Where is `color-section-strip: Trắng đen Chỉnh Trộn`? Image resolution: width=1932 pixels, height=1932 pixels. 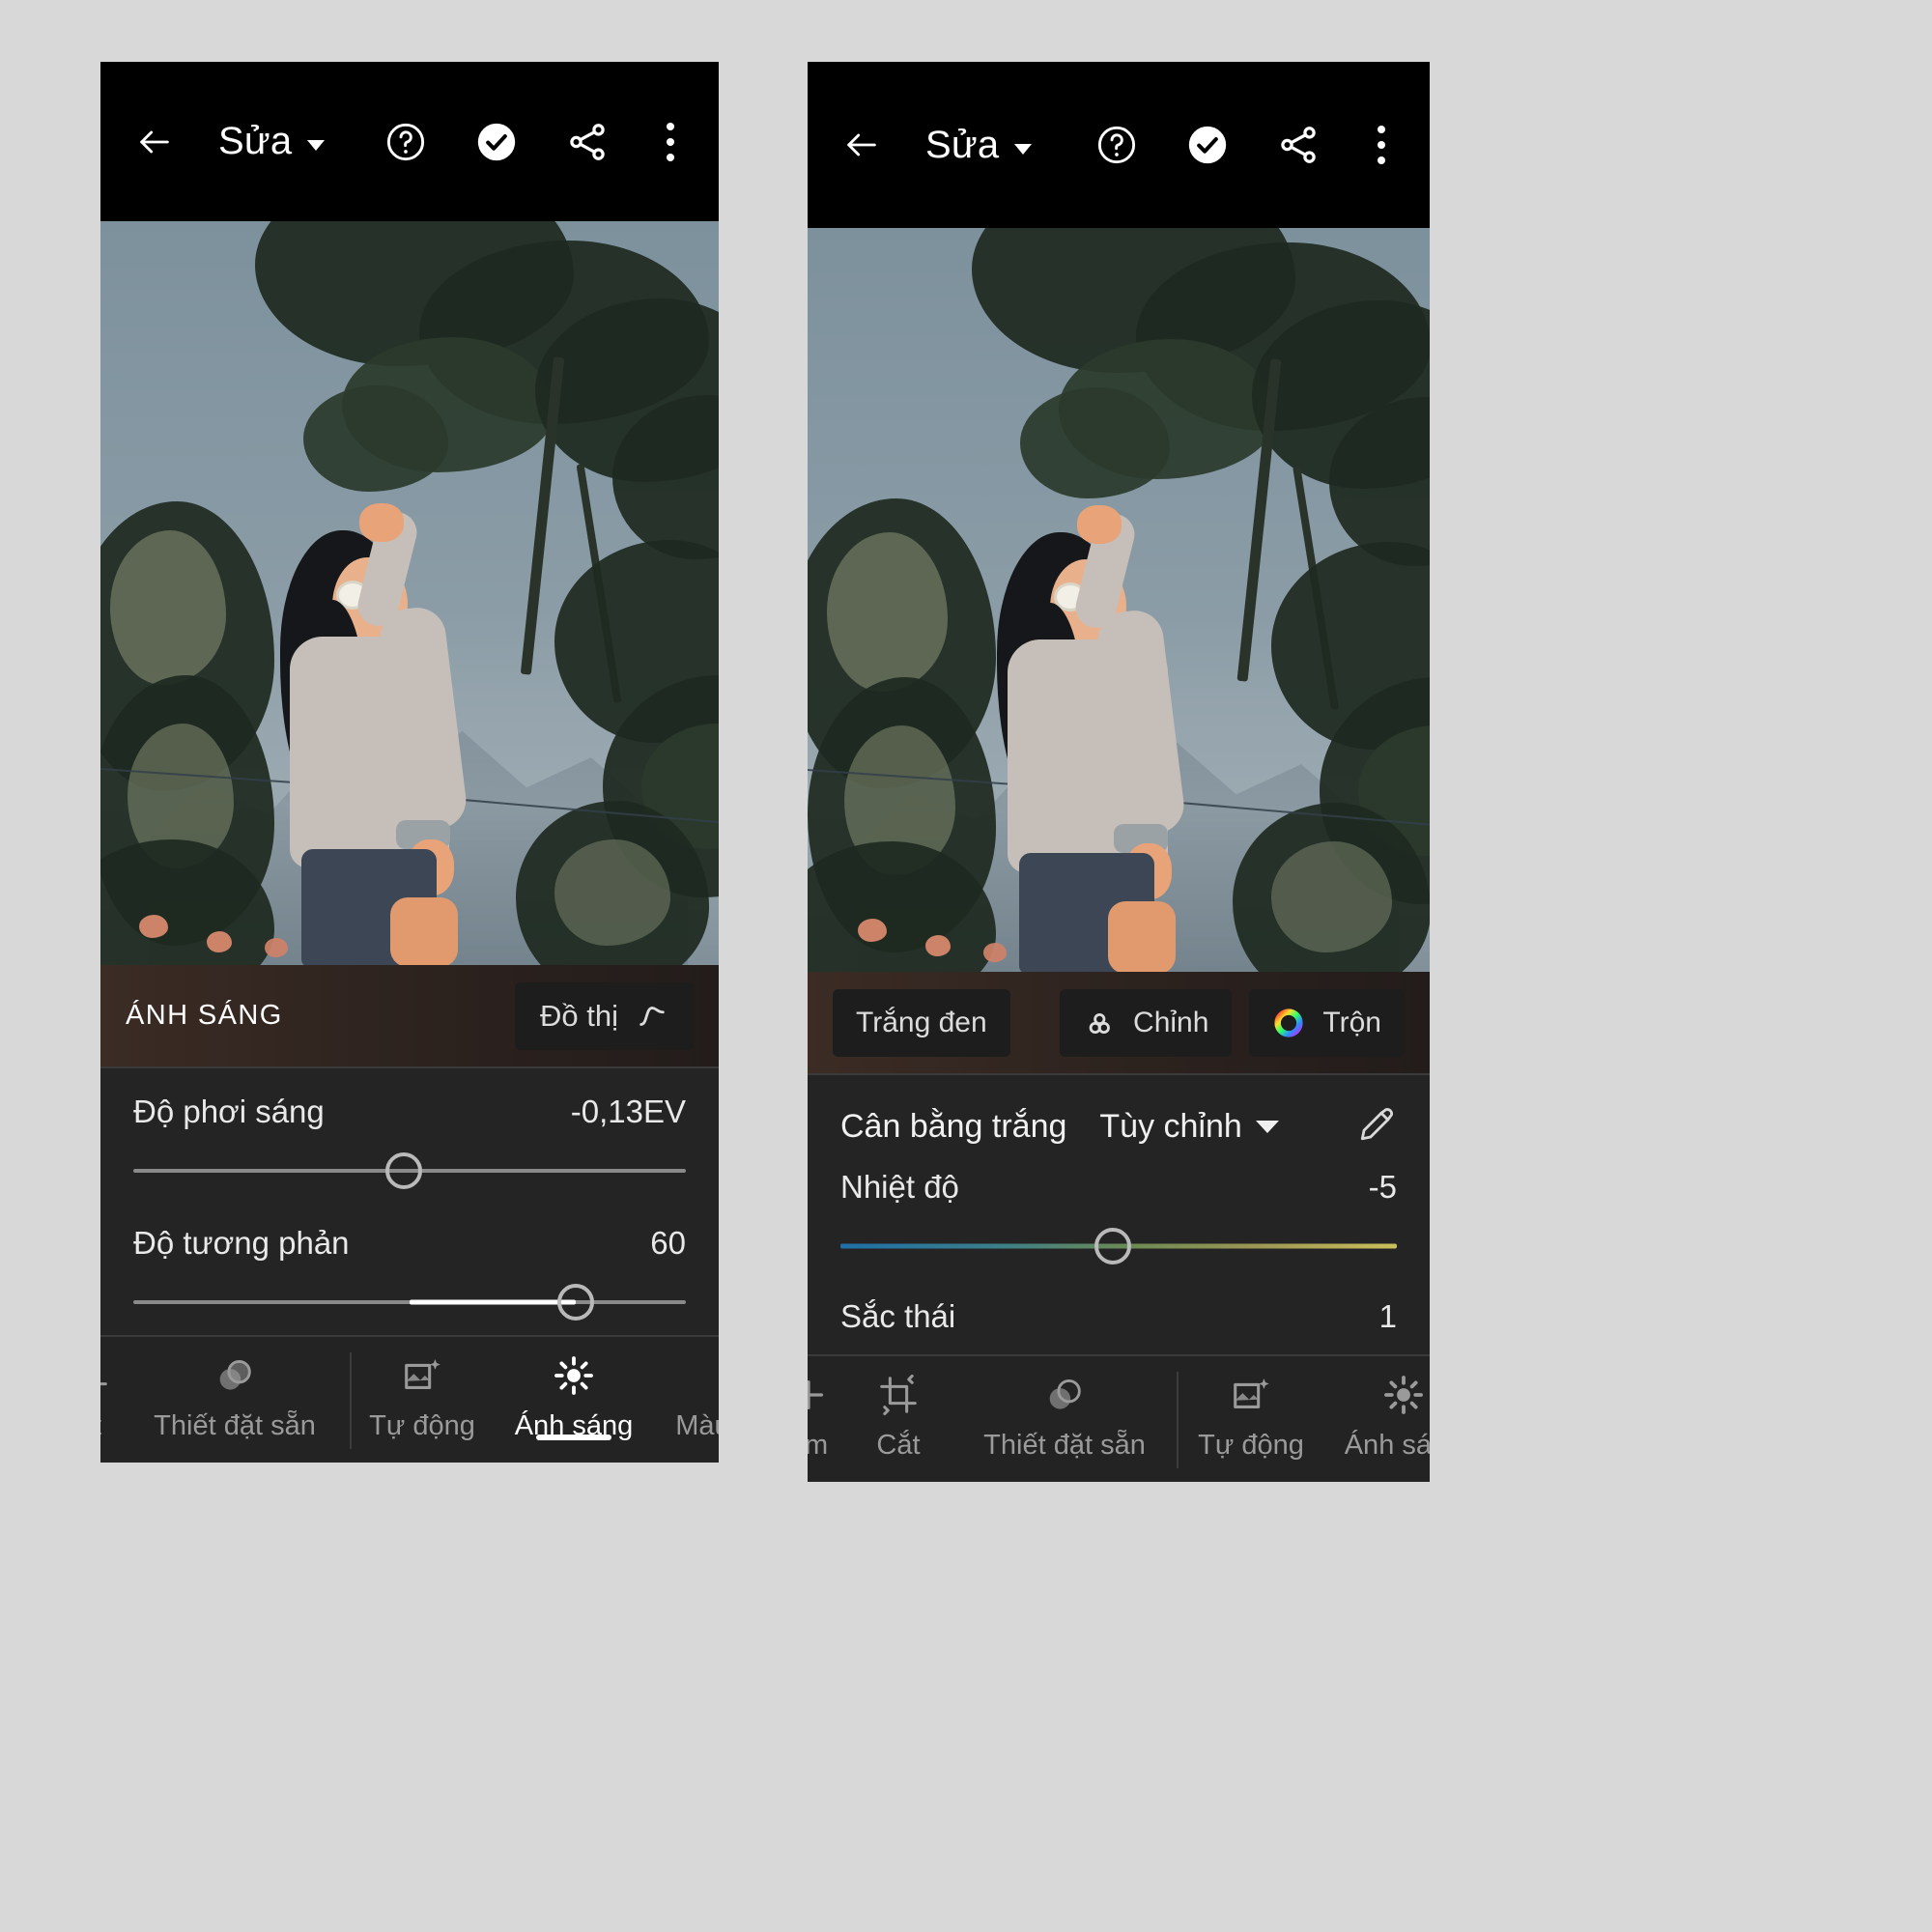 color-section-strip: Trắng đen Chỉnh Trộn is located at coordinates (1119, 1022).